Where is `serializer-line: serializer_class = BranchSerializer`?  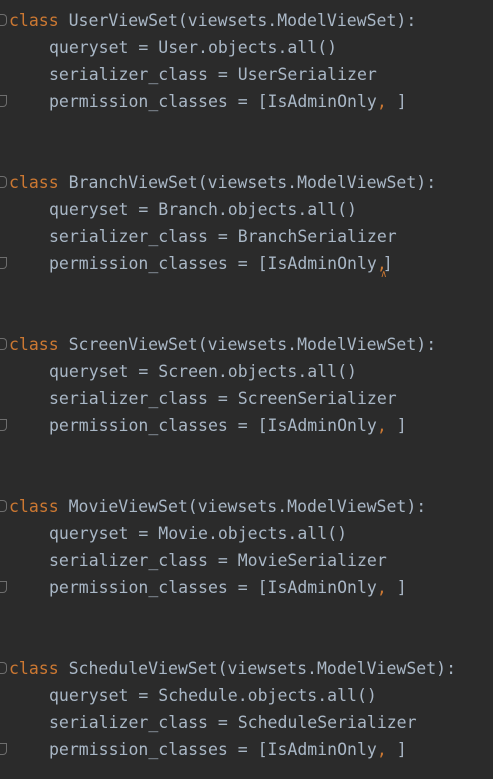 serializer-line: serializer_class = BranchSerializer is located at coordinates (198, 236).